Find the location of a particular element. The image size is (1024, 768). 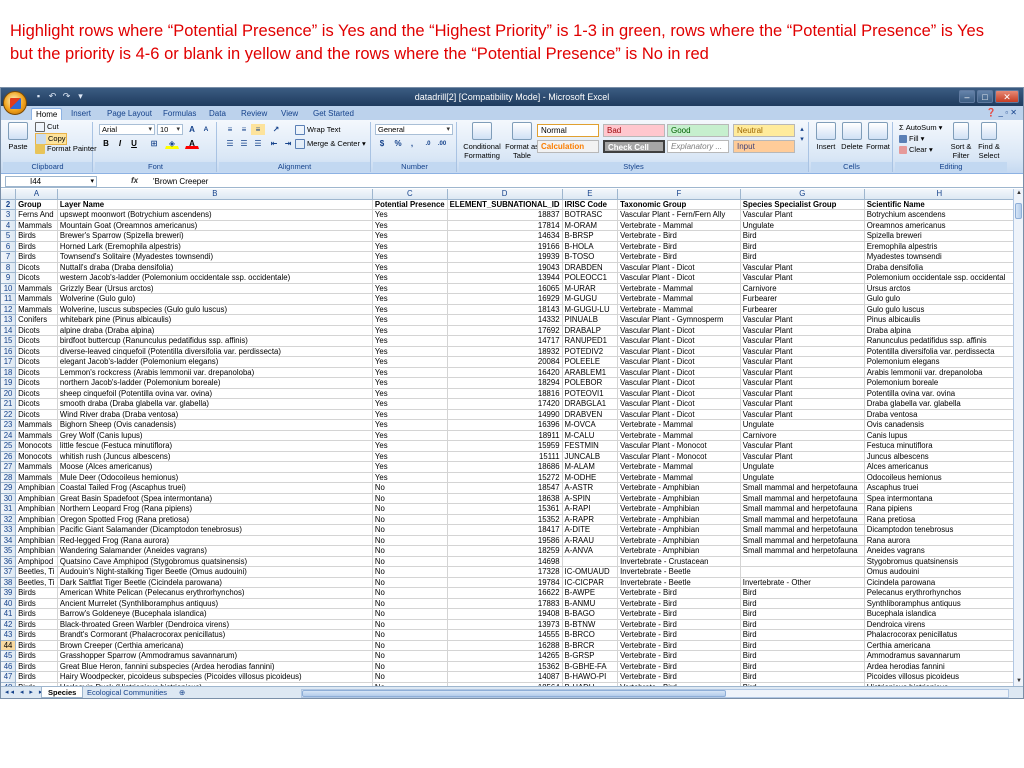

row-header: 33 is located at coordinates (9, 530).